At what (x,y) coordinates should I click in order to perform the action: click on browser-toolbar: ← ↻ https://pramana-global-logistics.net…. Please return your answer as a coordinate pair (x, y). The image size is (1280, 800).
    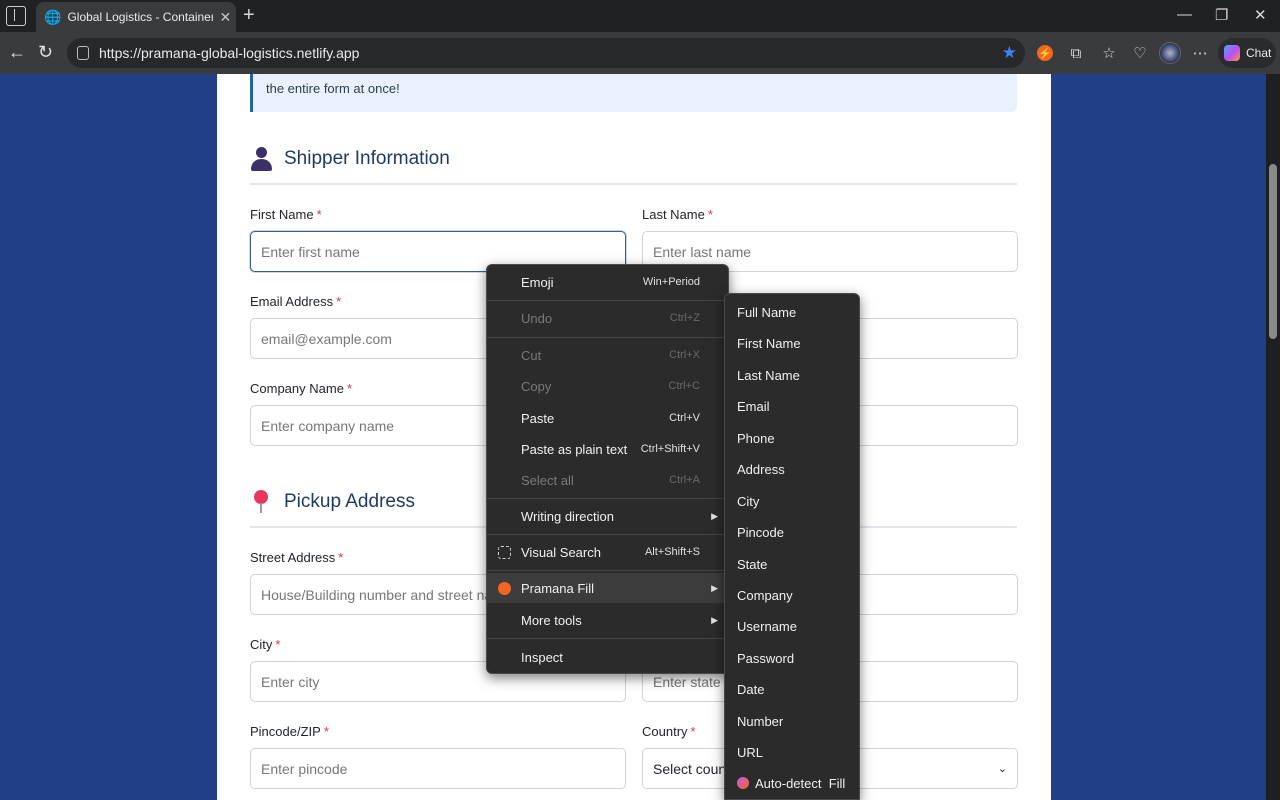
    Looking at the image, I should click on (640, 53).